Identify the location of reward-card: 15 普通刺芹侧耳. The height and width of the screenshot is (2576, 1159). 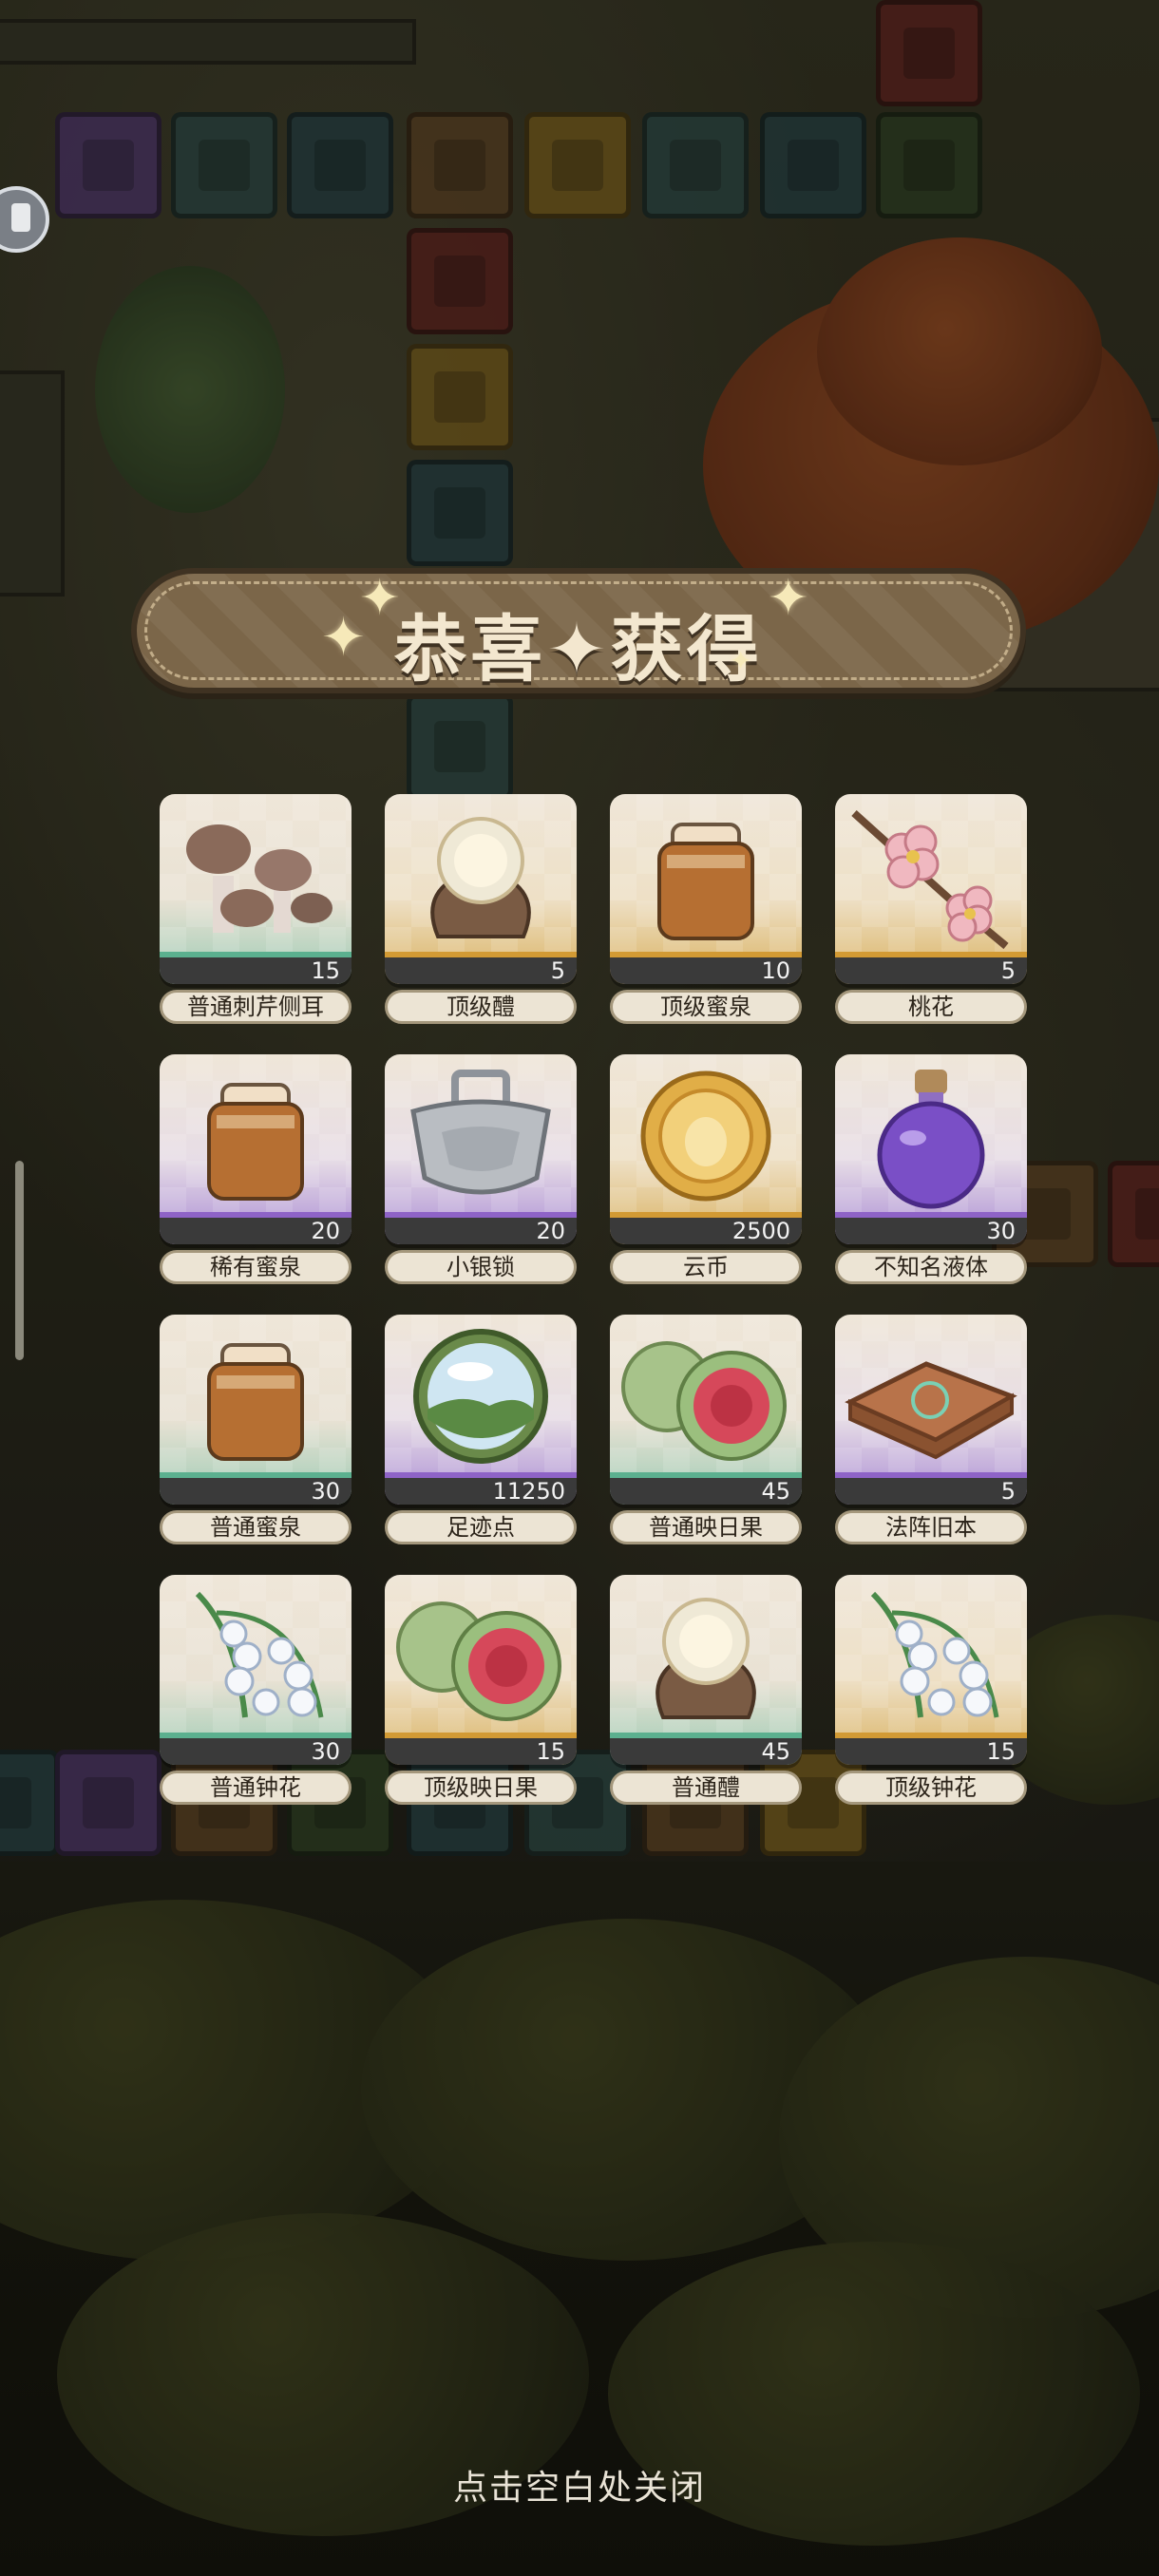
(256, 909).